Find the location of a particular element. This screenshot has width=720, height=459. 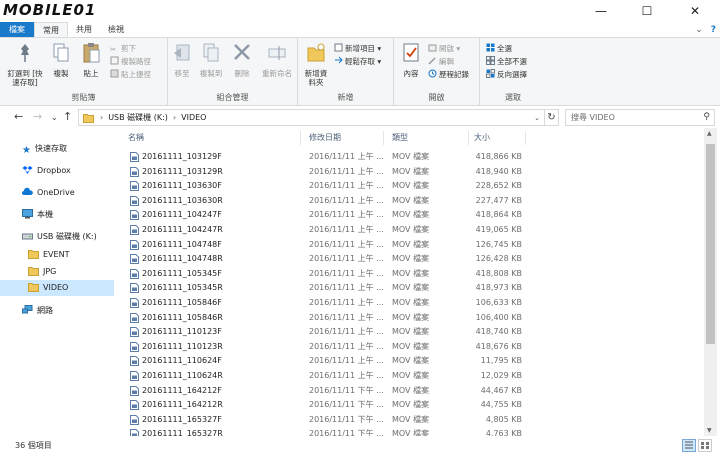

refresh-button: ↻ is located at coordinates (551, 117).